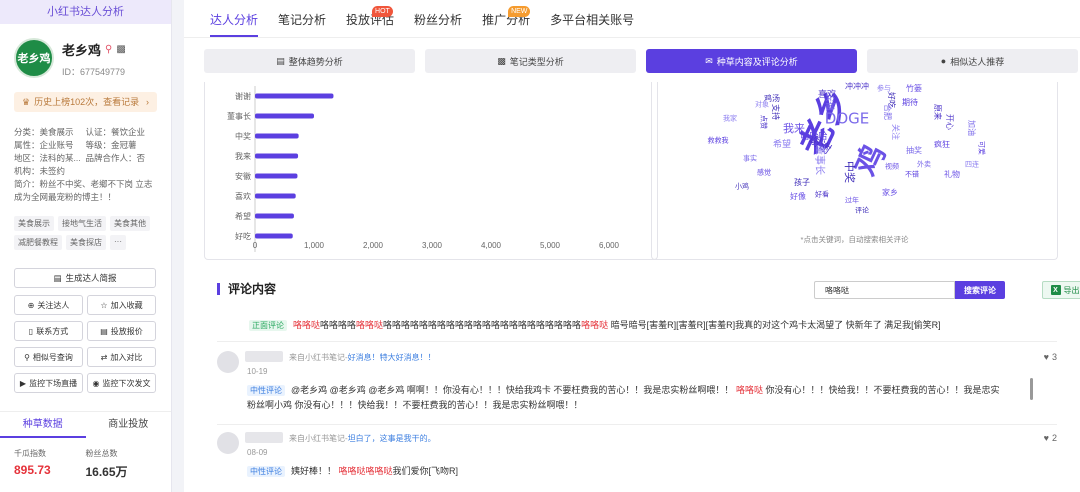 The width and height of the screenshot is (1080, 492). Describe the element at coordinates (34, 223) in the screenshot. I see `tag: 美食展示` at that location.